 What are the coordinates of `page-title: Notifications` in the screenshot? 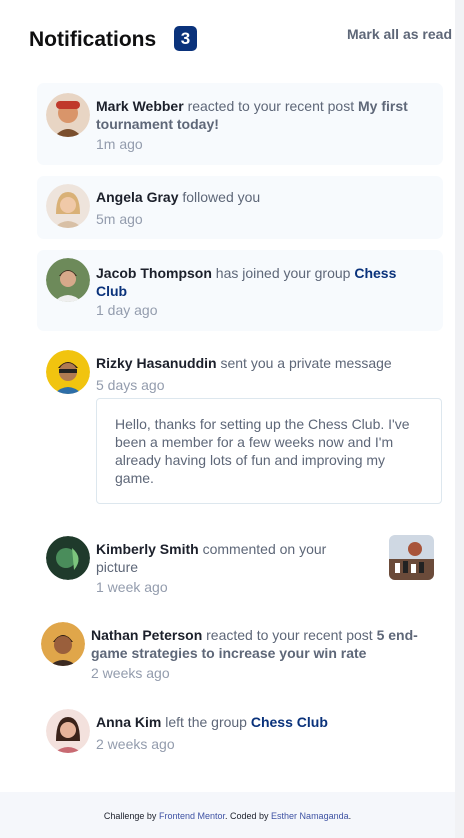 It's located at (93, 39).